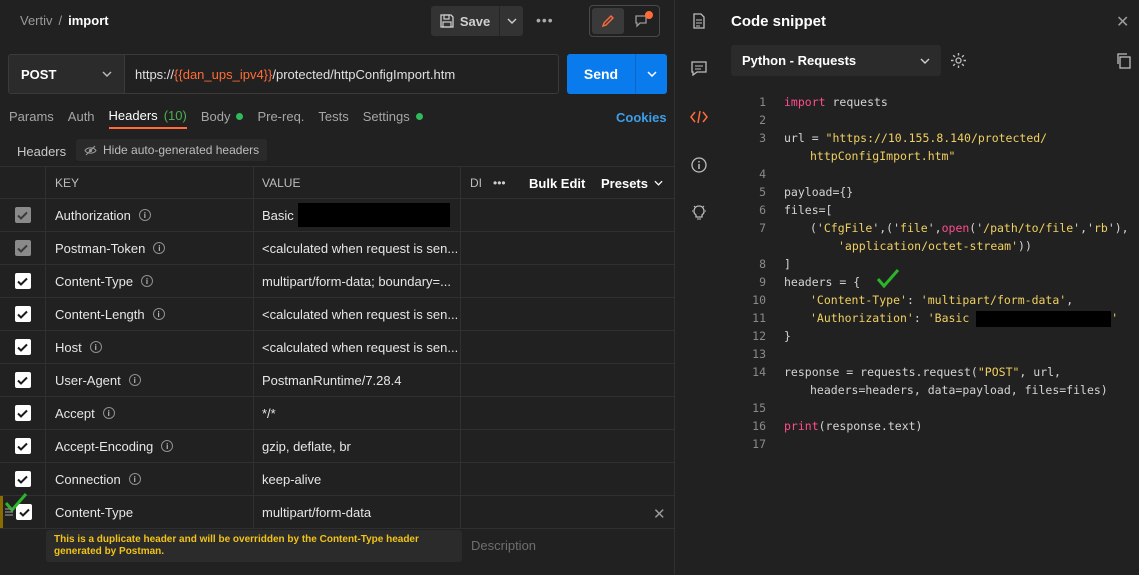  What do you see at coordinates (66, 74) in the screenshot?
I see `method-select: POST` at bounding box center [66, 74].